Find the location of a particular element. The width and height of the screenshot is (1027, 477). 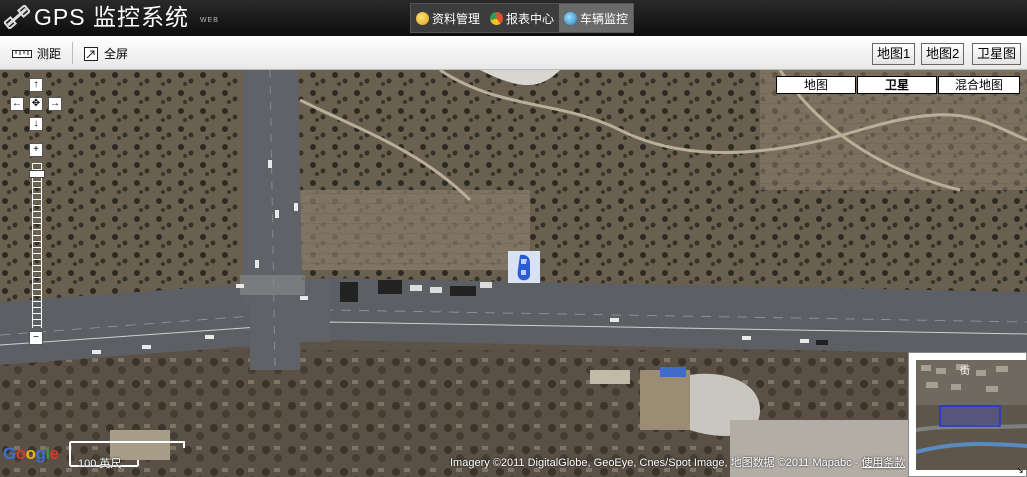

pan-up-button: ↑ is located at coordinates (36, 85).